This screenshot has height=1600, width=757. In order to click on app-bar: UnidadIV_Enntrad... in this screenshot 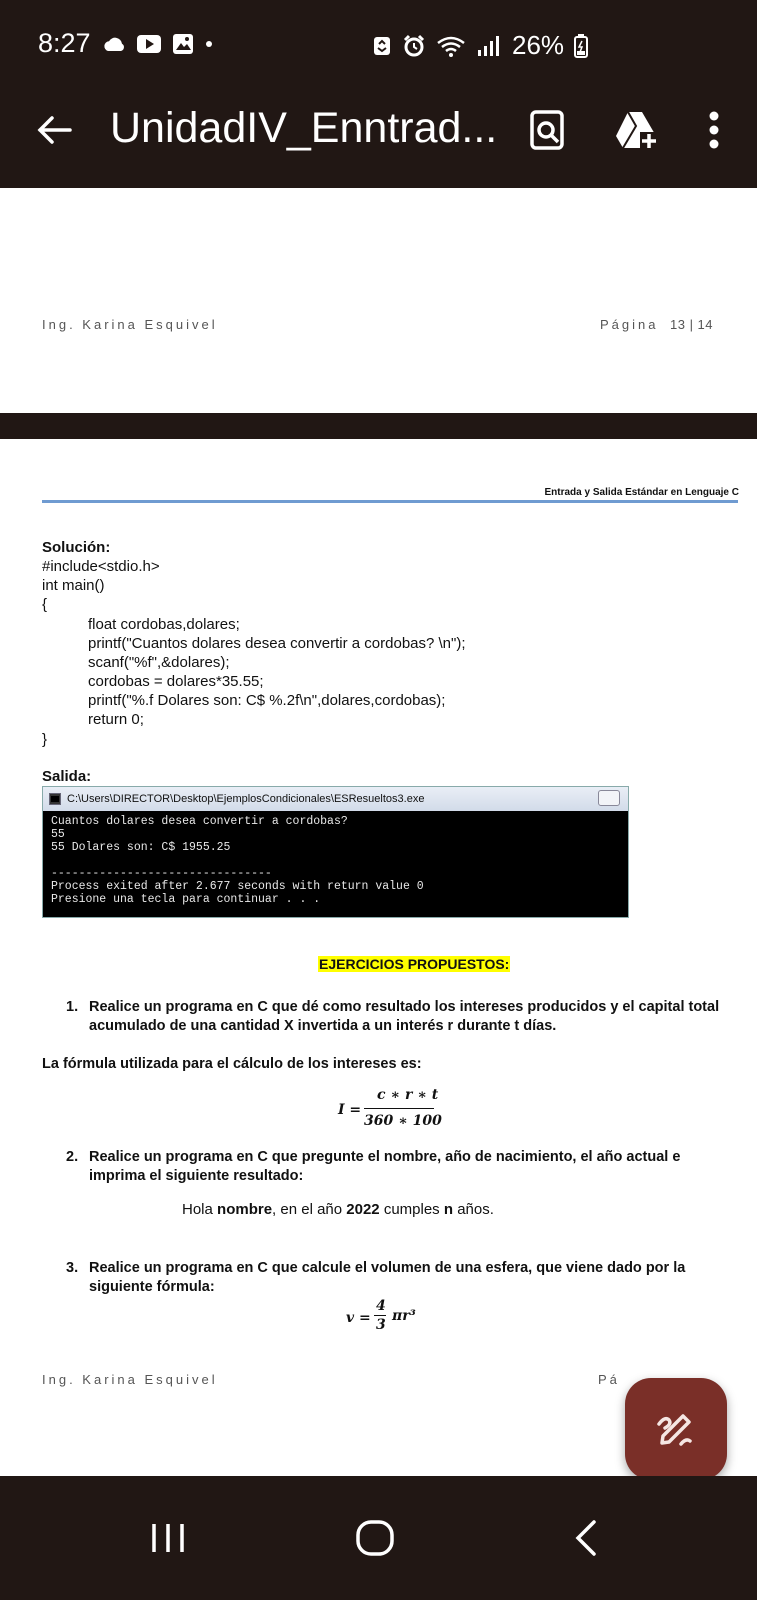, I will do `click(378, 131)`.